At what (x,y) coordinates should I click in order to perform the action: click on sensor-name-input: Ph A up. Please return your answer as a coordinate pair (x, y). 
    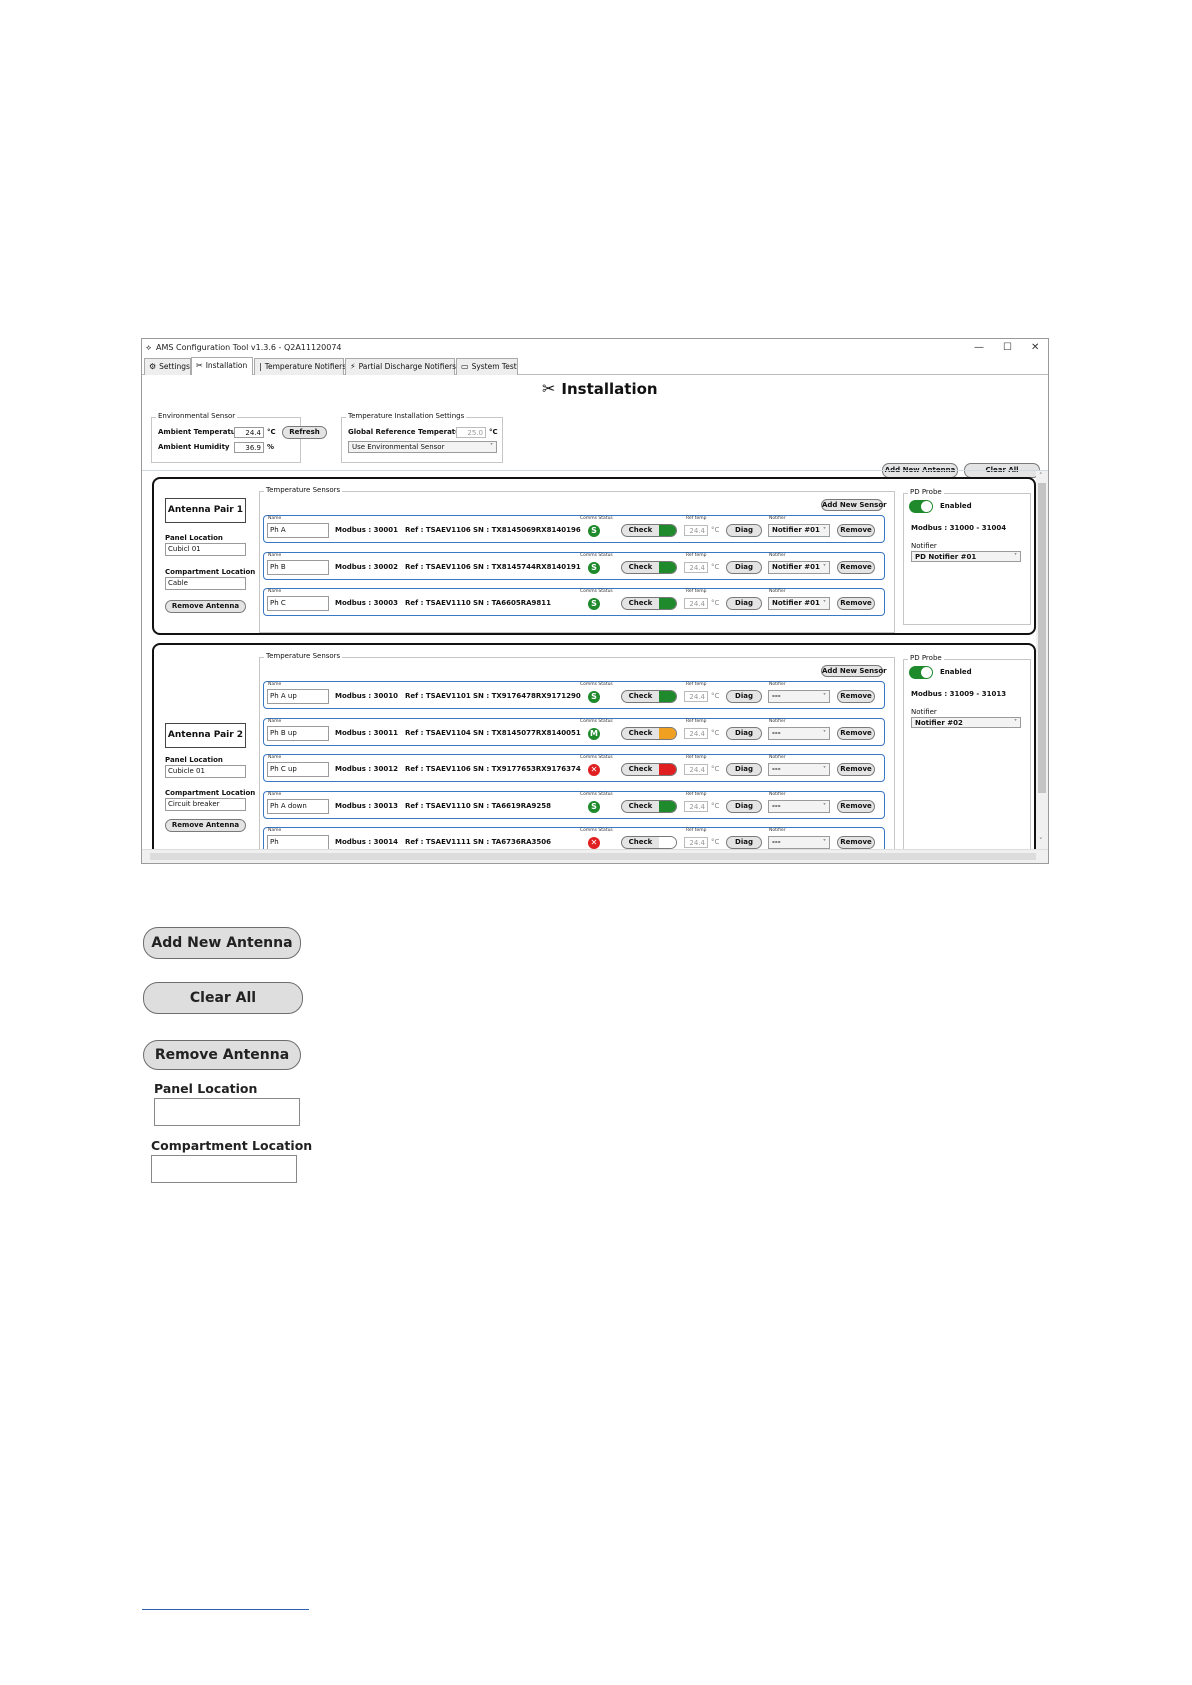
    Looking at the image, I should click on (298, 696).